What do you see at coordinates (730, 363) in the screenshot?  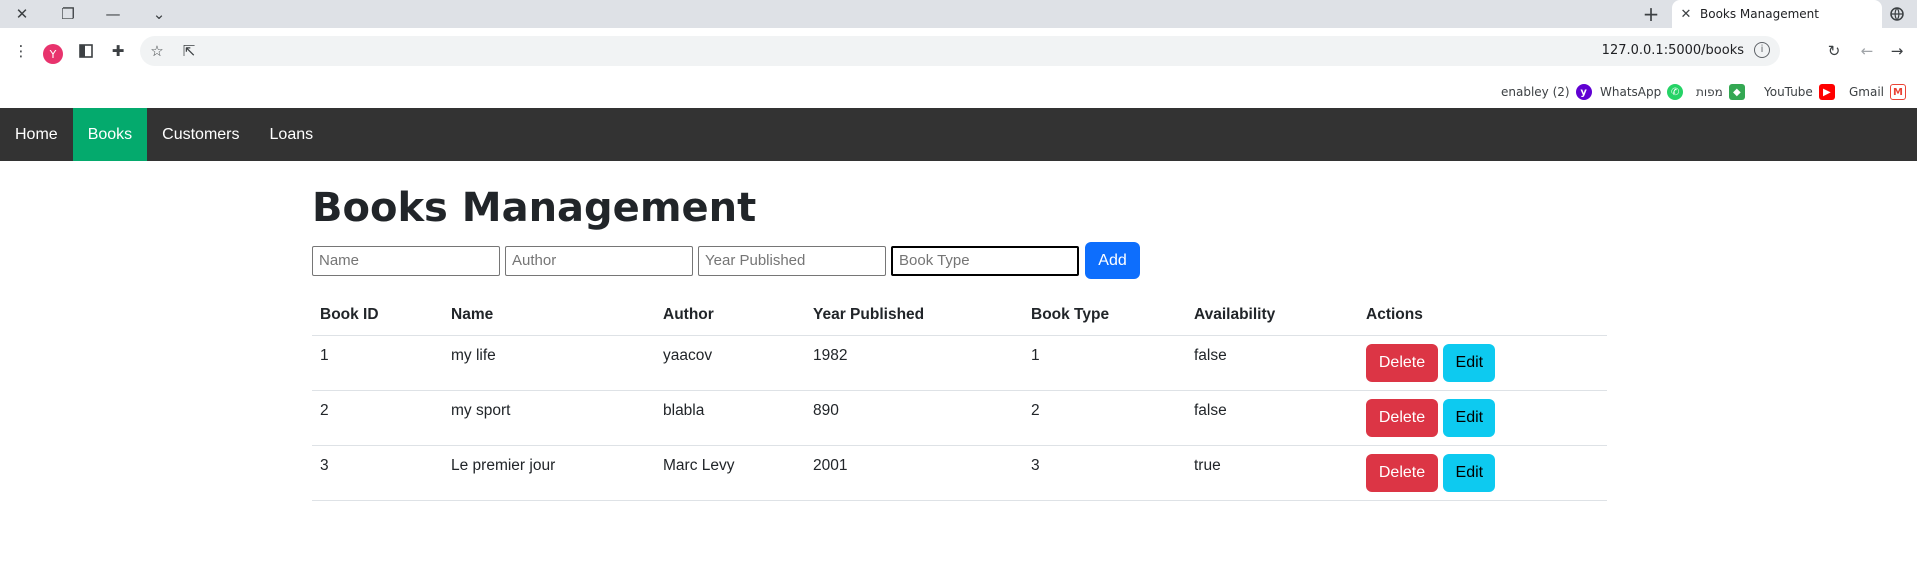 I see `cell-author: yaacov` at bounding box center [730, 363].